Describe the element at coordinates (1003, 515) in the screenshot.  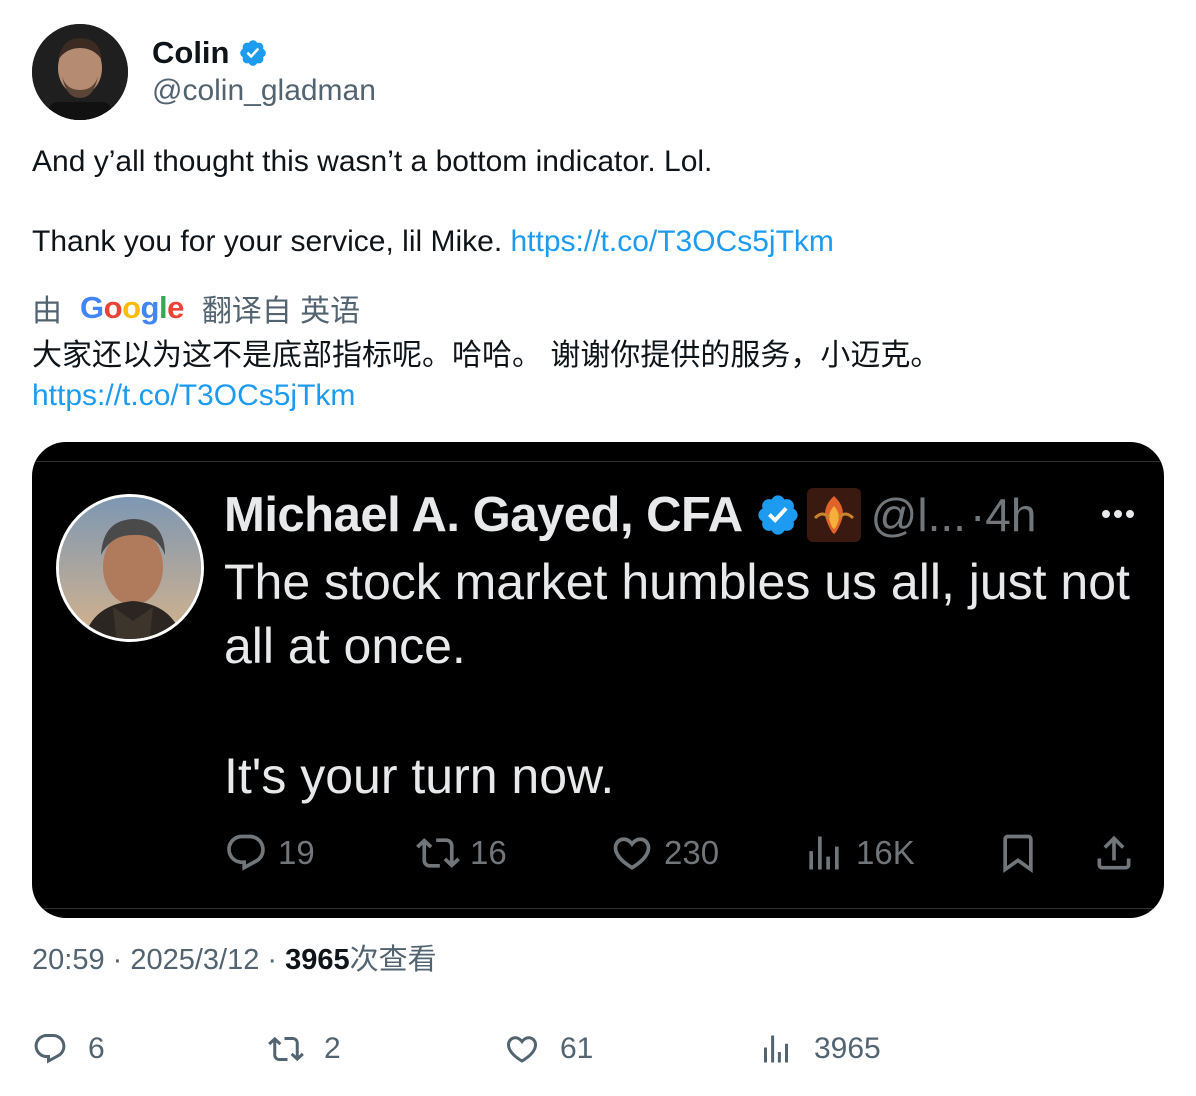
I see `embedded-time: ·4h` at that location.